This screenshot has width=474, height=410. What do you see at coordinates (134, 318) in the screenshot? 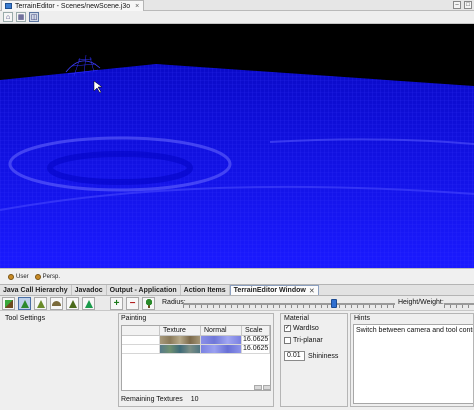
I see `painting-label: Painting` at bounding box center [134, 318].